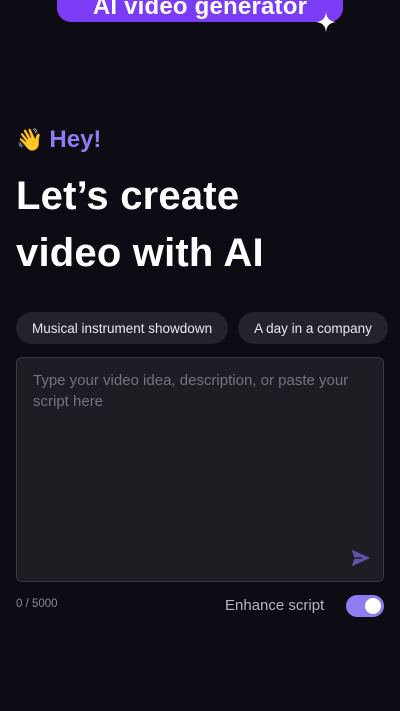 The width and height of the screenshot is (400, 711). Describe the element at coordinates (275, 605) in the screenshot. I see `enhance-script-label: Enhance script` at that location.